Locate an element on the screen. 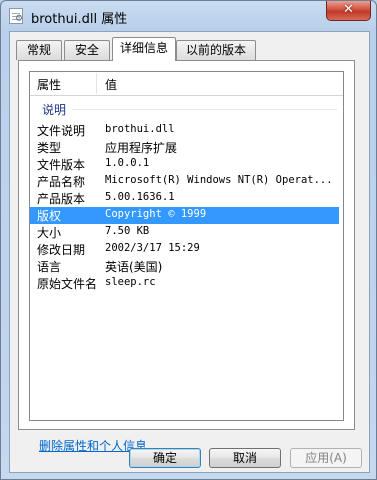 The height and width of the screenshot is (480, 377). property-value: sleep.rc is located at coordinates (130, 282).